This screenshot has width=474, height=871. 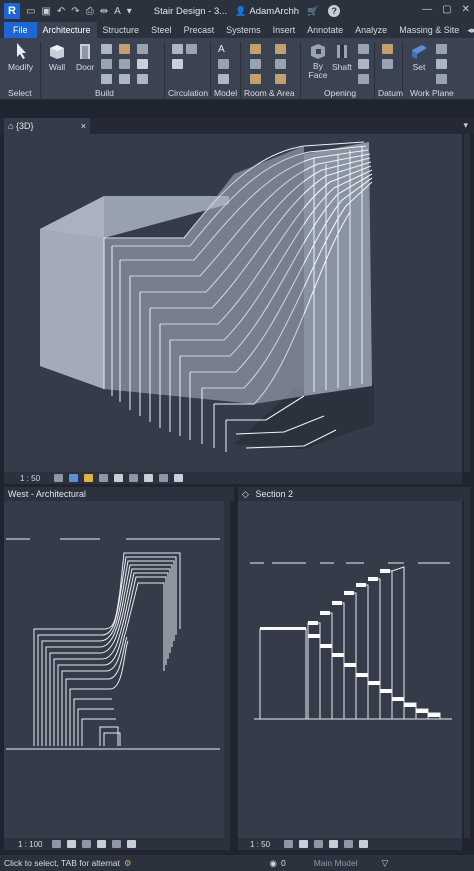 I want to click on visual-style-section-icon, so click(x=303, y=844).